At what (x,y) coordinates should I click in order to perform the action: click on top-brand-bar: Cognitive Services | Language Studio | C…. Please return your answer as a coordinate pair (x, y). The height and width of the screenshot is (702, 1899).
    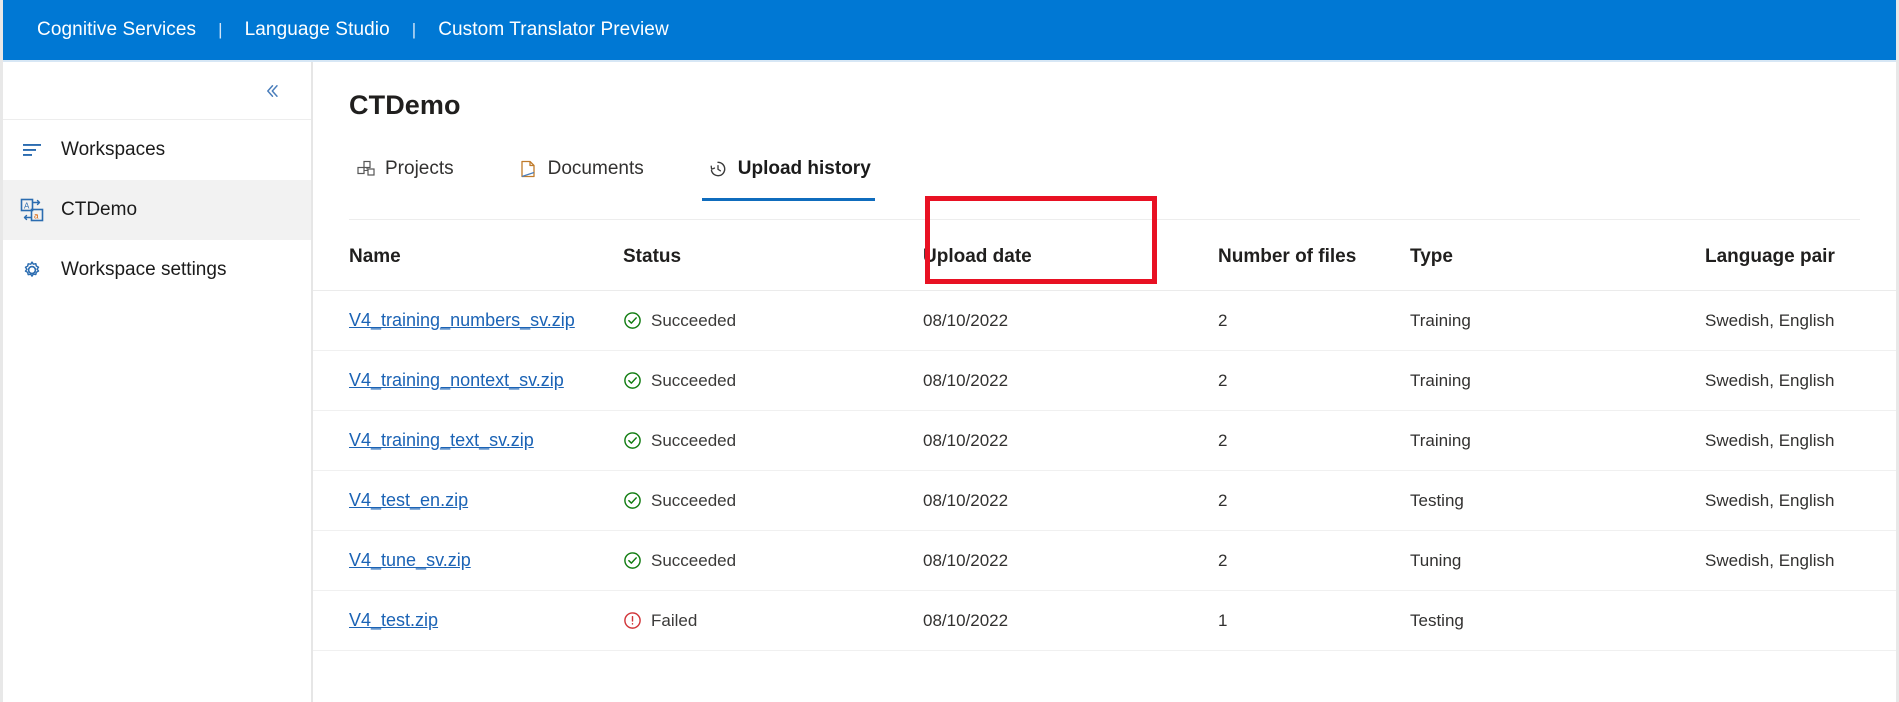
    Looking at the image, I should click on (949, 31).